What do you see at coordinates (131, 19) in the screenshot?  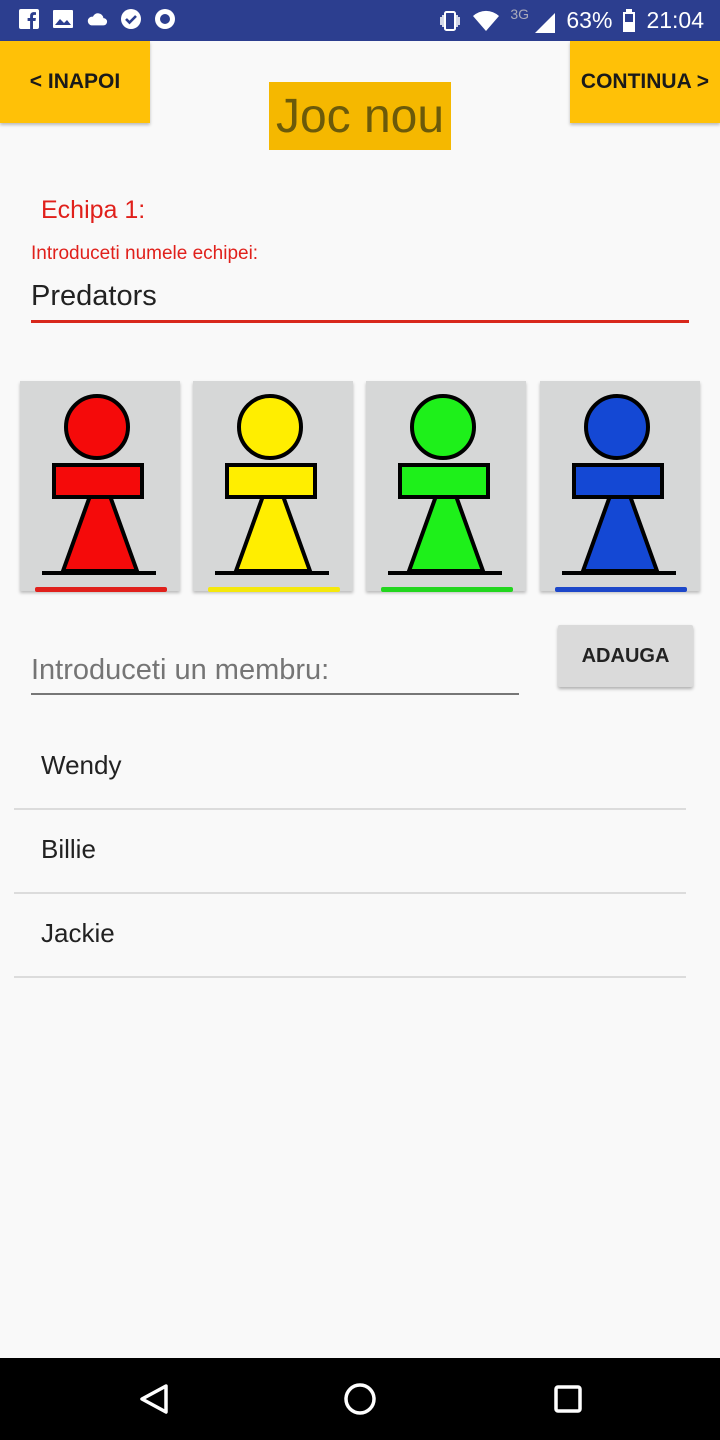 I see `check-icon` at bounding box center [131, 19].